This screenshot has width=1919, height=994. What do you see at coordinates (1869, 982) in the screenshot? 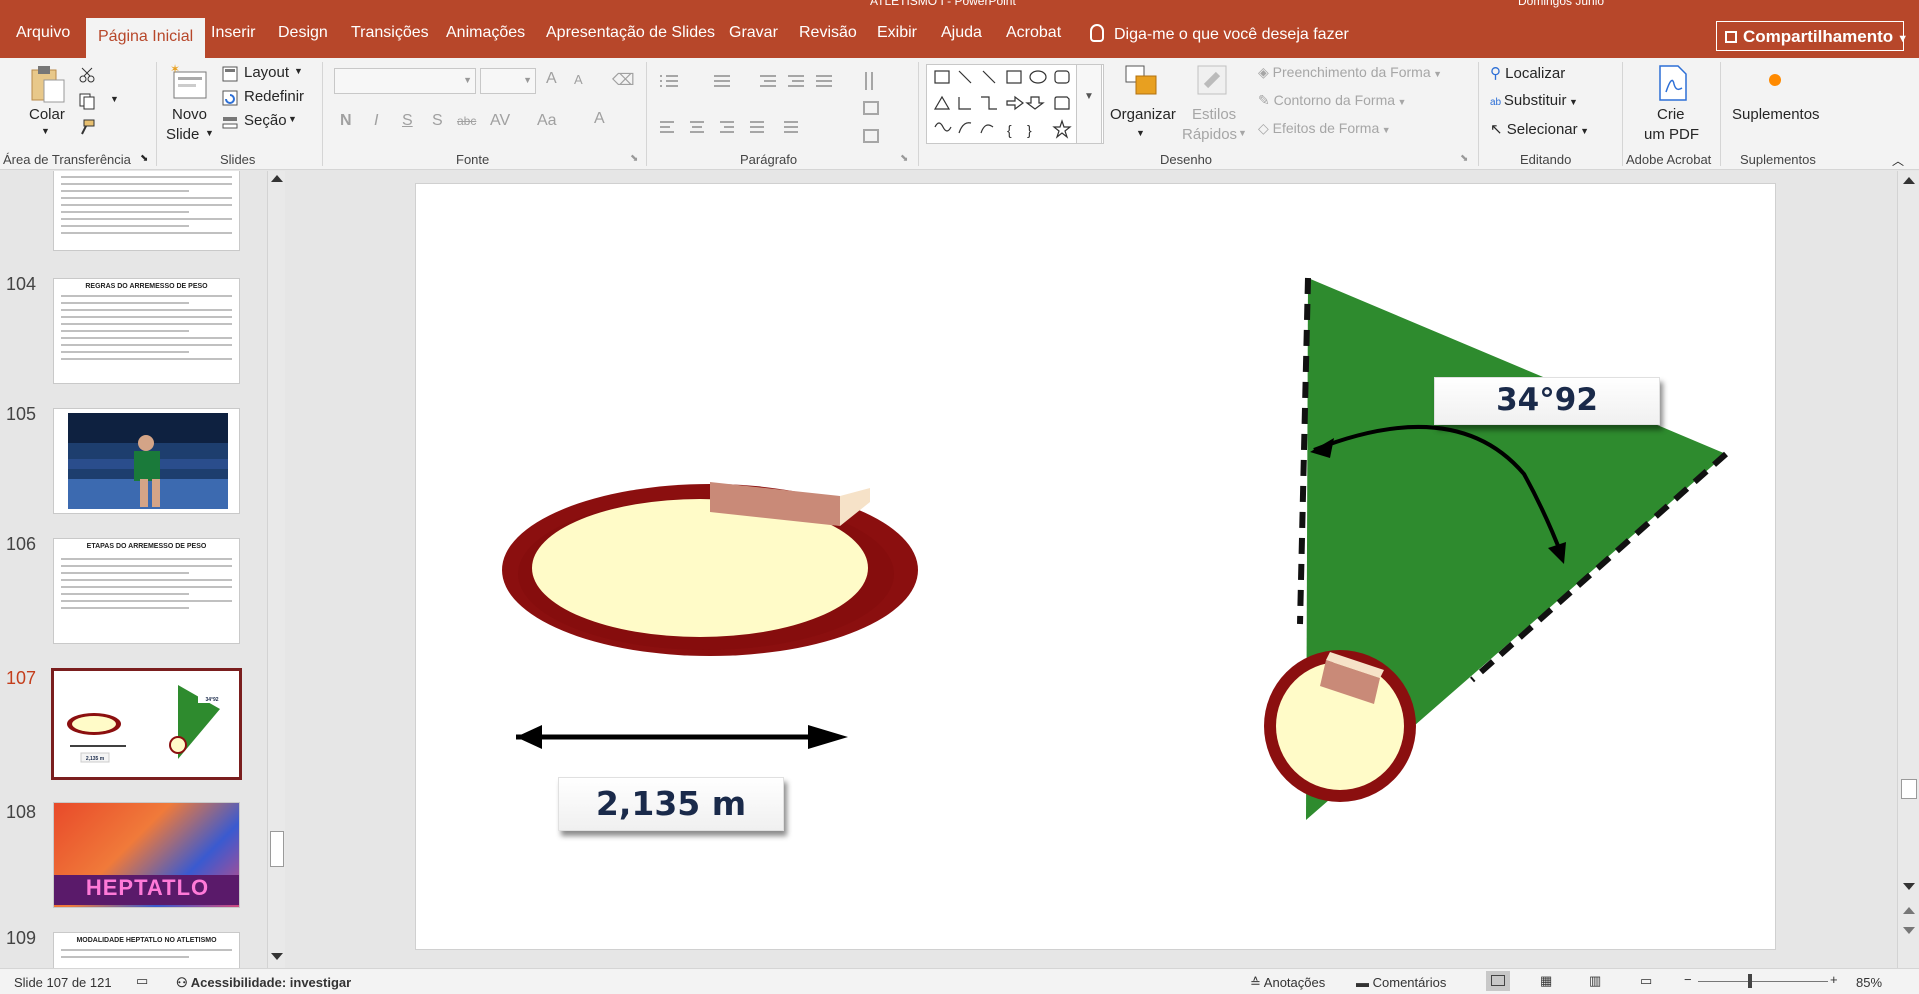
I see `zoom-level: 85%` at bounding box center [1869, 982].